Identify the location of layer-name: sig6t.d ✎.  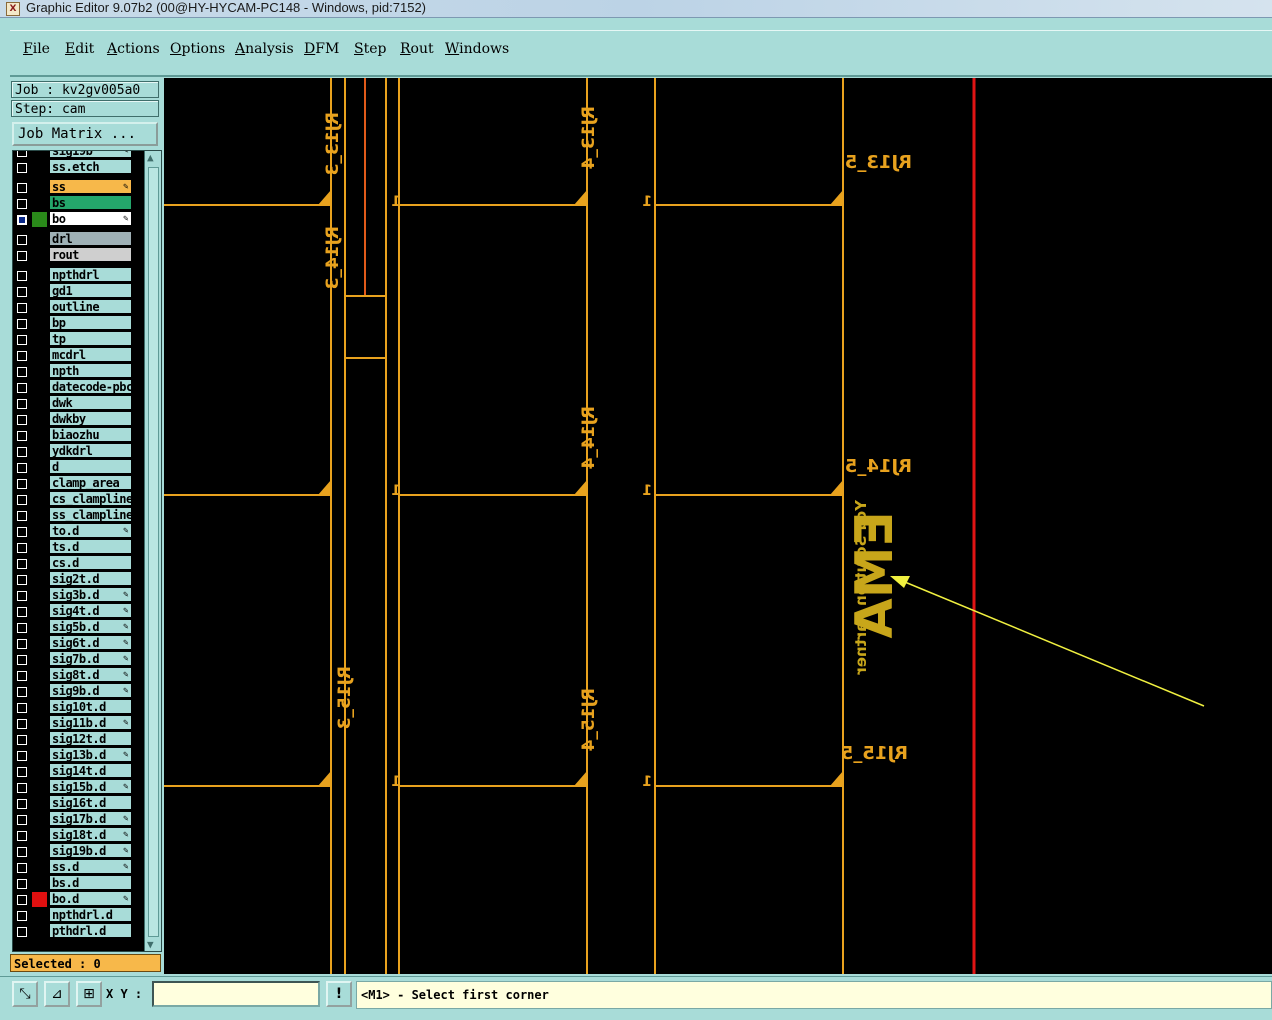
(90, 643).